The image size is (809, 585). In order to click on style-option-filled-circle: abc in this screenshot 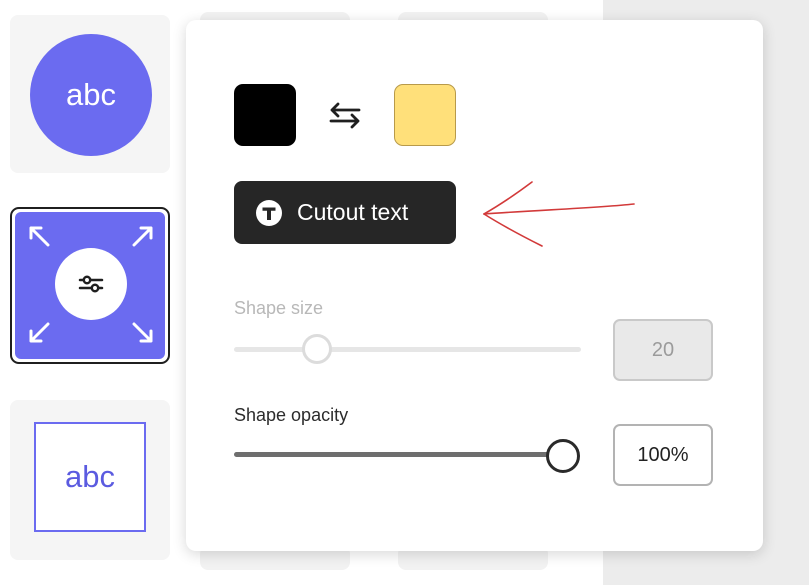, I will do `click(91, 95)`.